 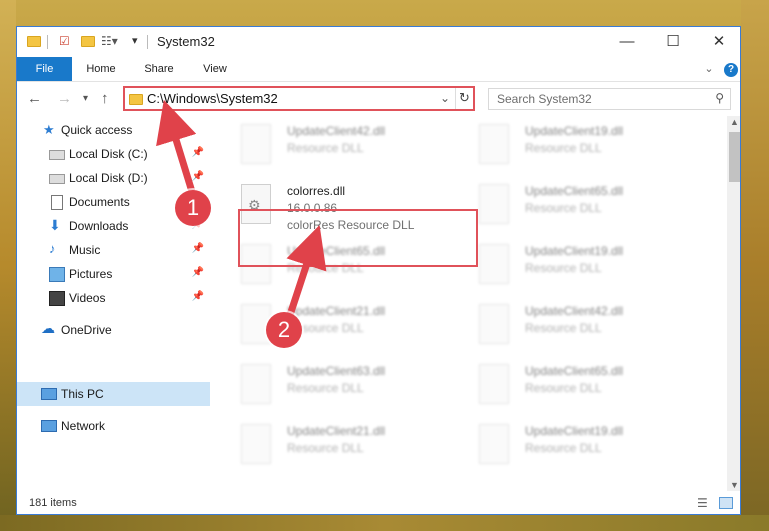 What do you see at coordinates (241, 208) in the screenshot?
I see `annotation-arrows` at bounding box center [241, 208].